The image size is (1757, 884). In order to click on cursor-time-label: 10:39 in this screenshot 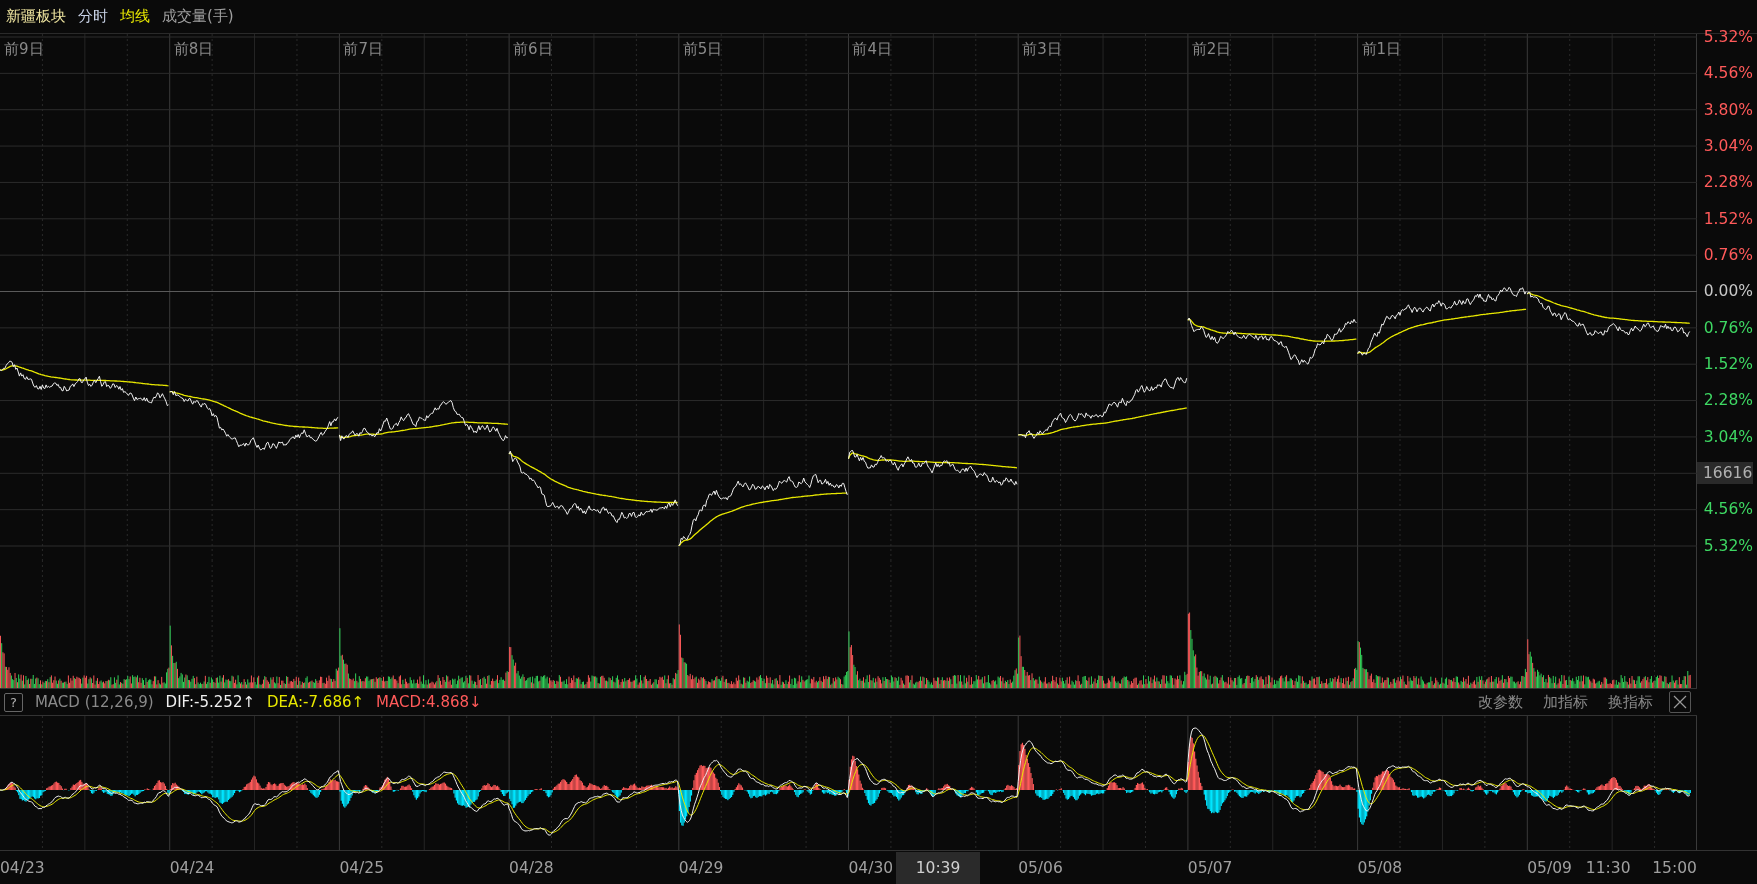, I will do `click(938, 868)`.